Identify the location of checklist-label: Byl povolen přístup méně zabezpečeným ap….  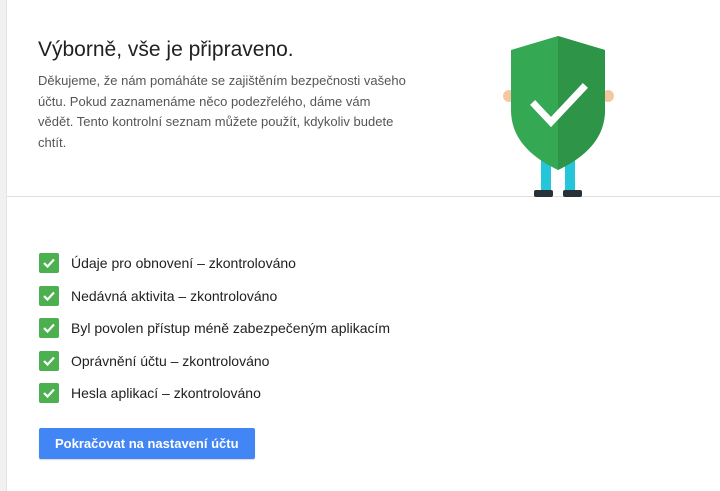
(231, 328).